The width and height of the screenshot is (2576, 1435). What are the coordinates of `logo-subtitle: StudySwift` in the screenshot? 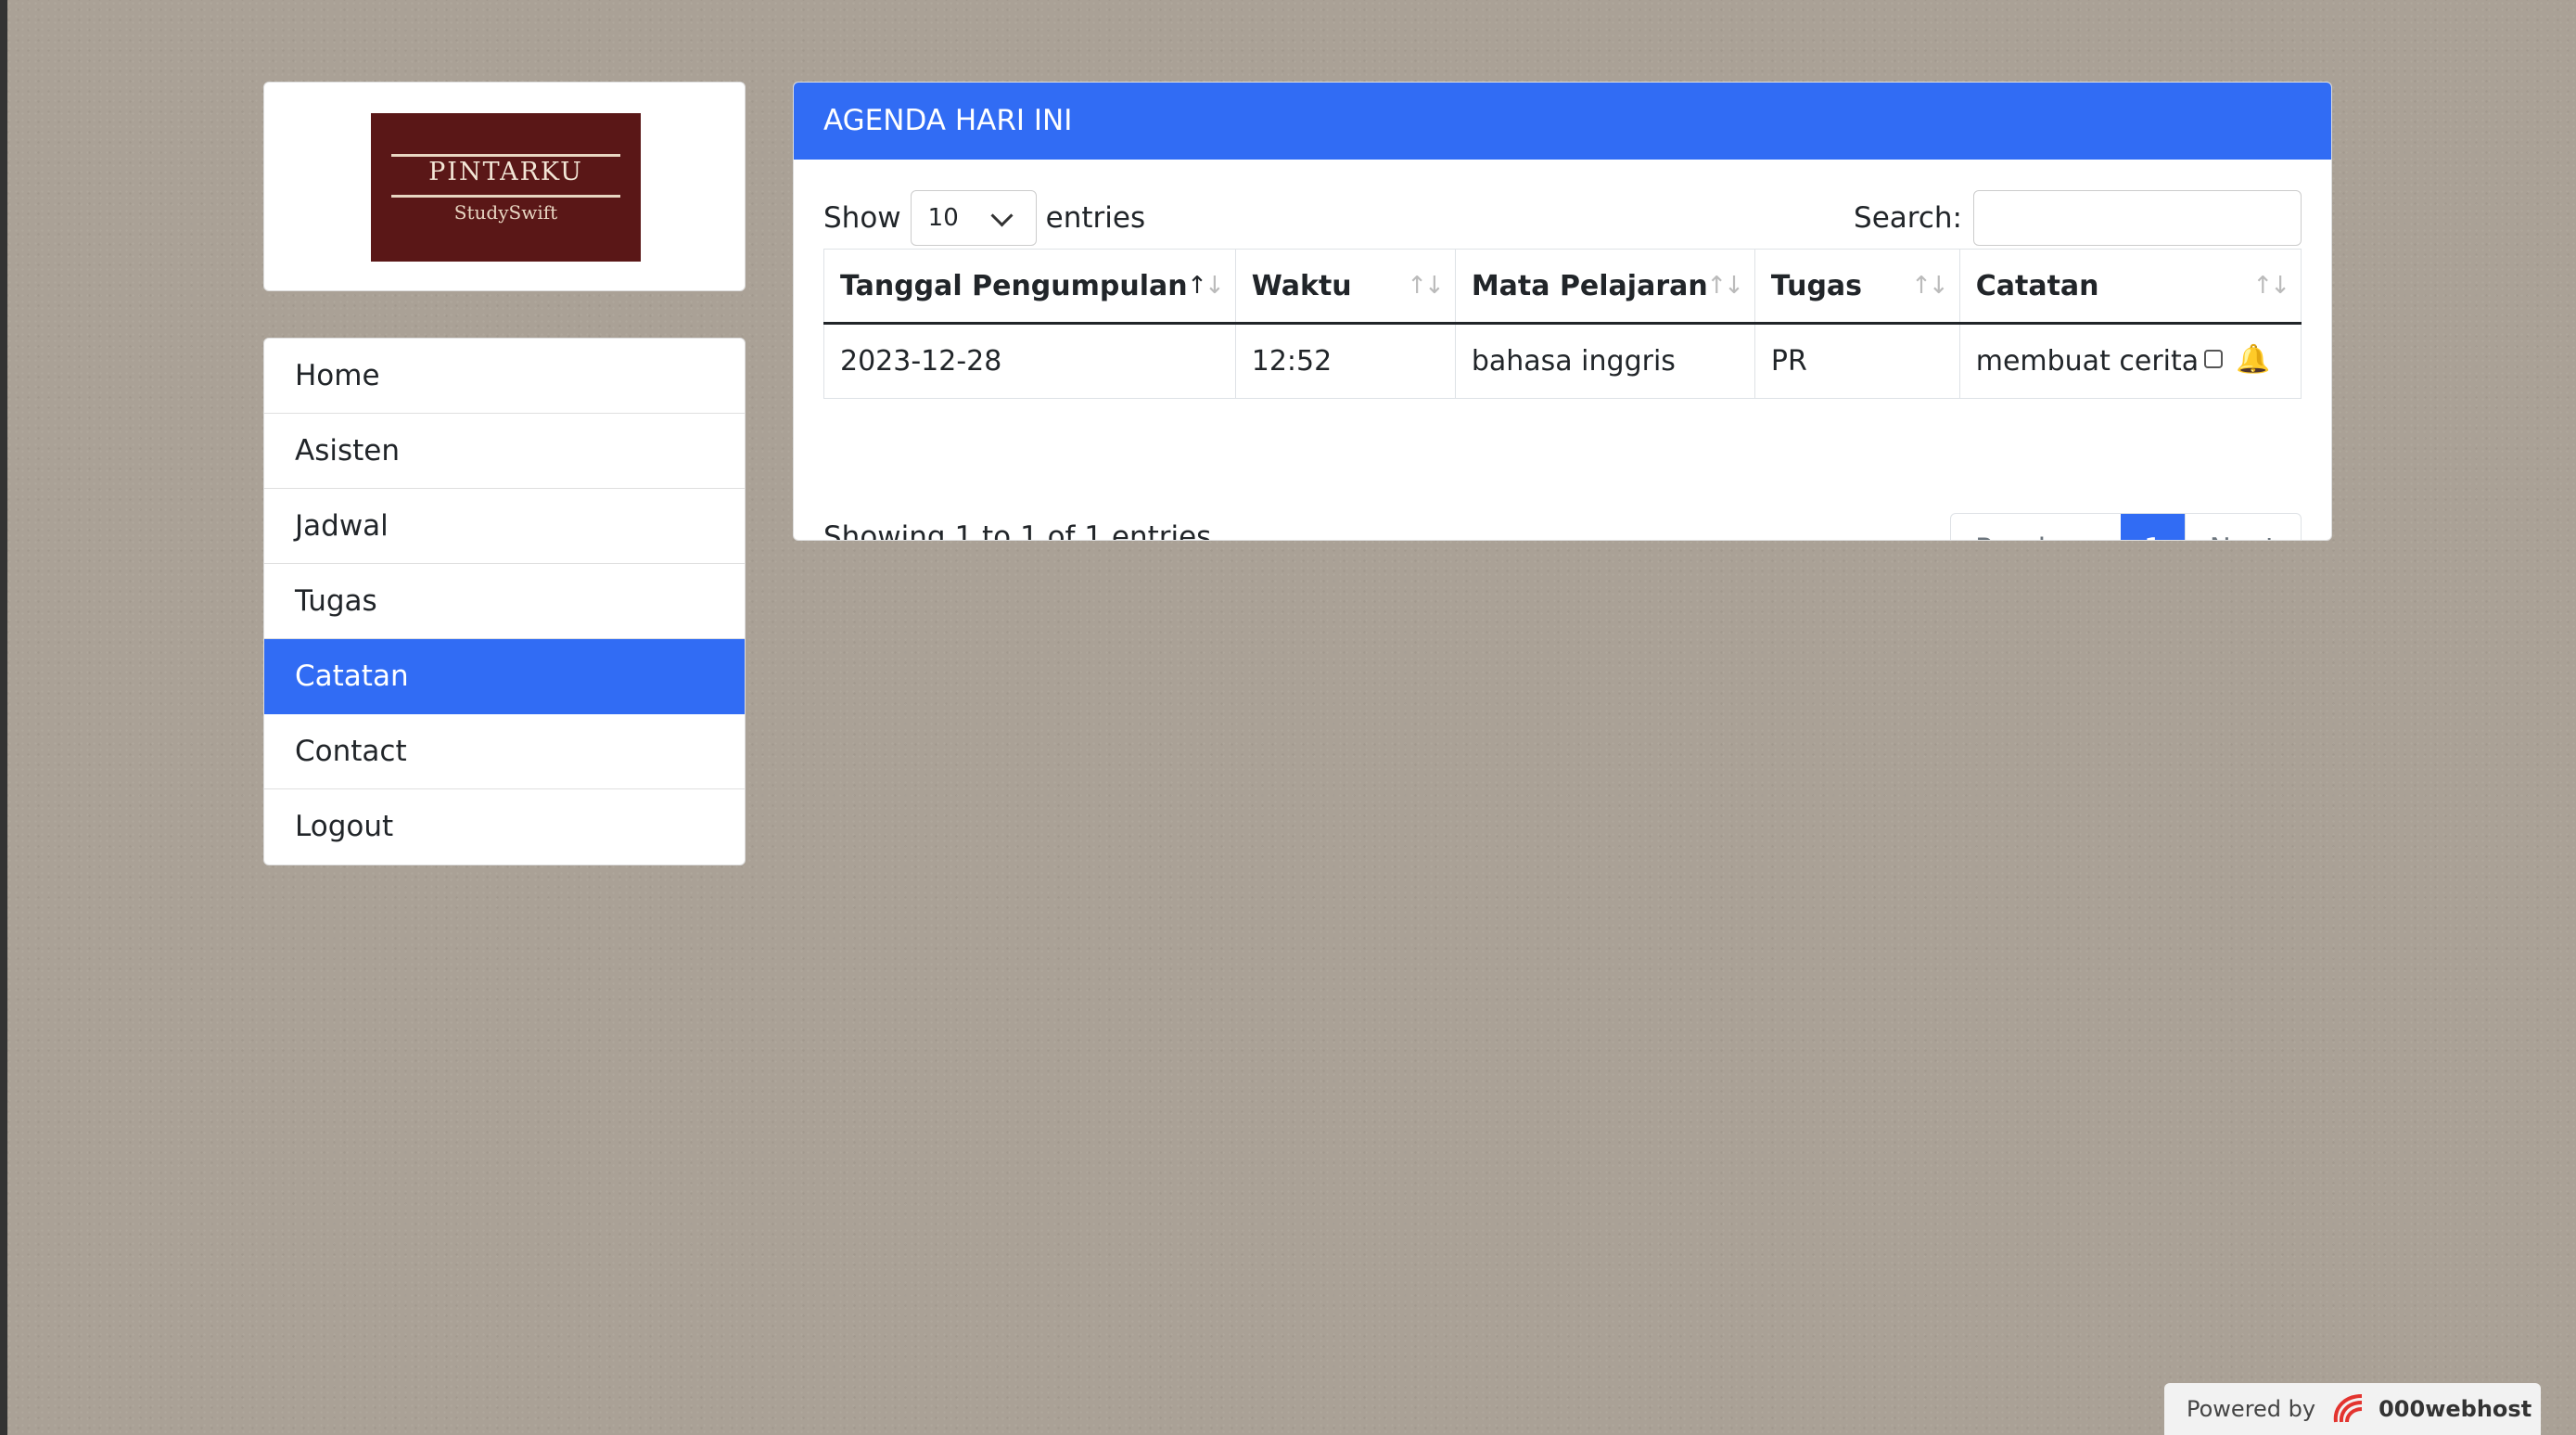 It's located at (505, 213).